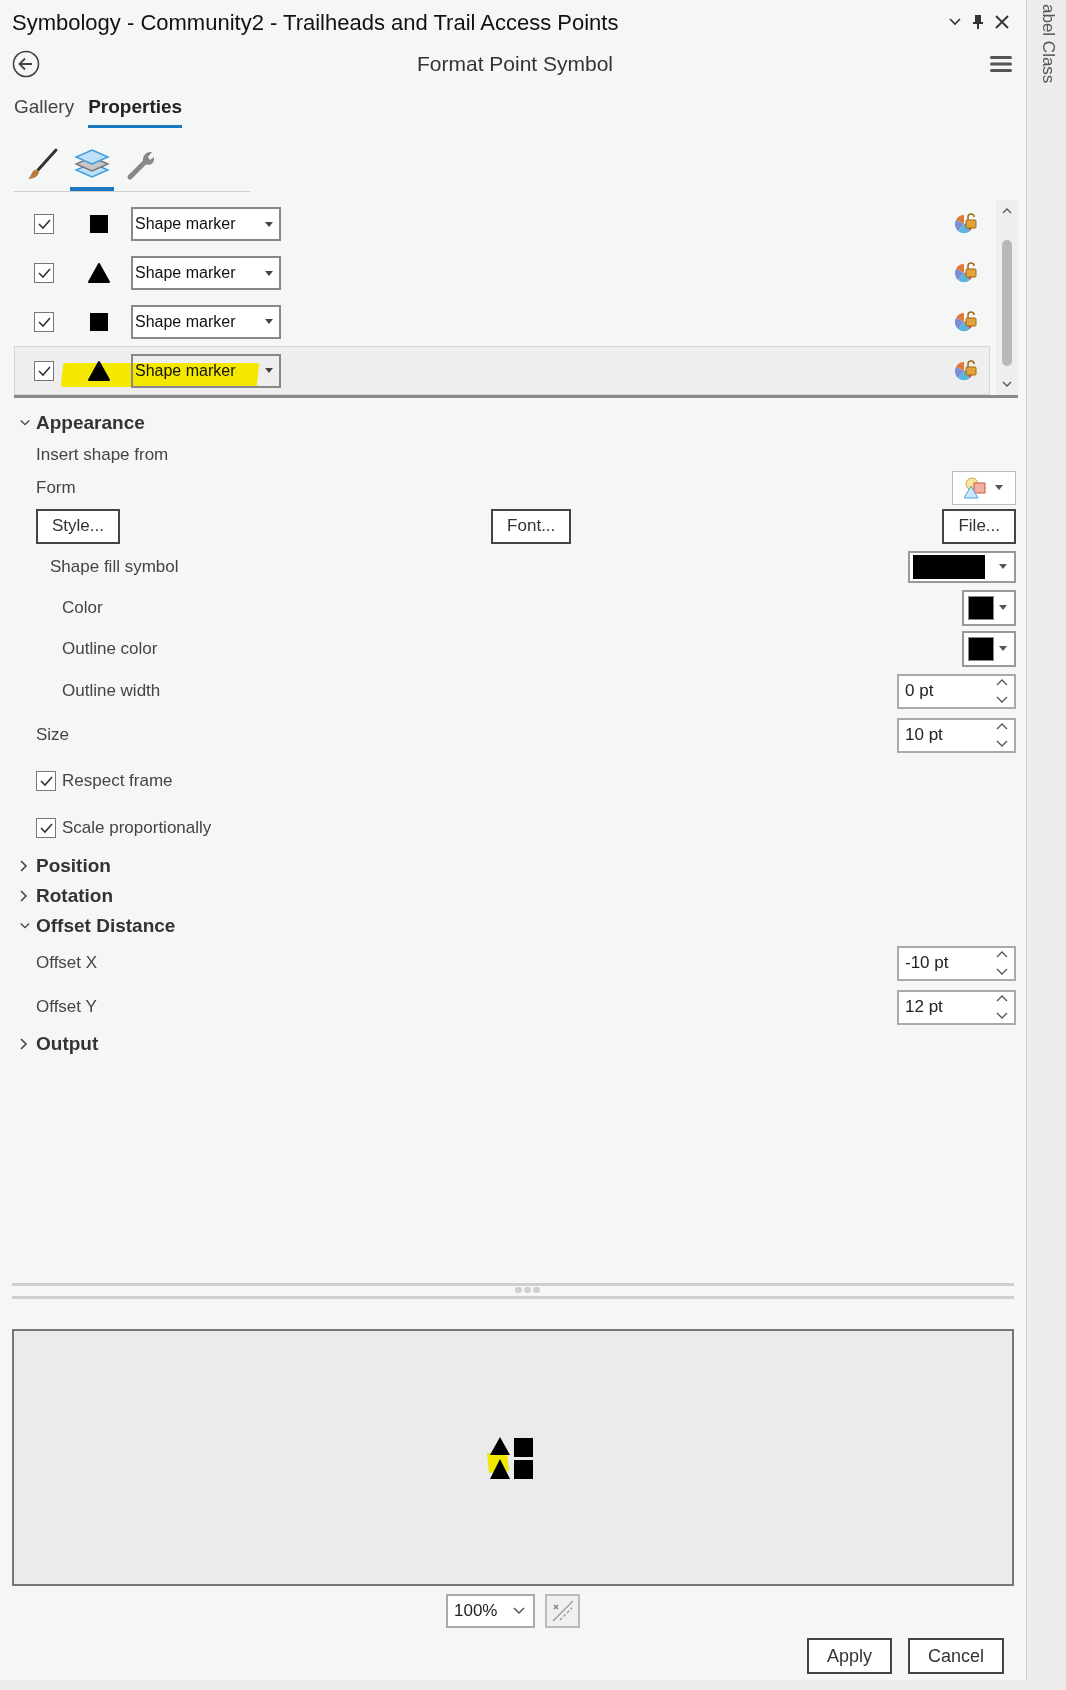  Describe the element at coordinates (59, 1044) in the screenshot. I see `section-header: Output` at that location.